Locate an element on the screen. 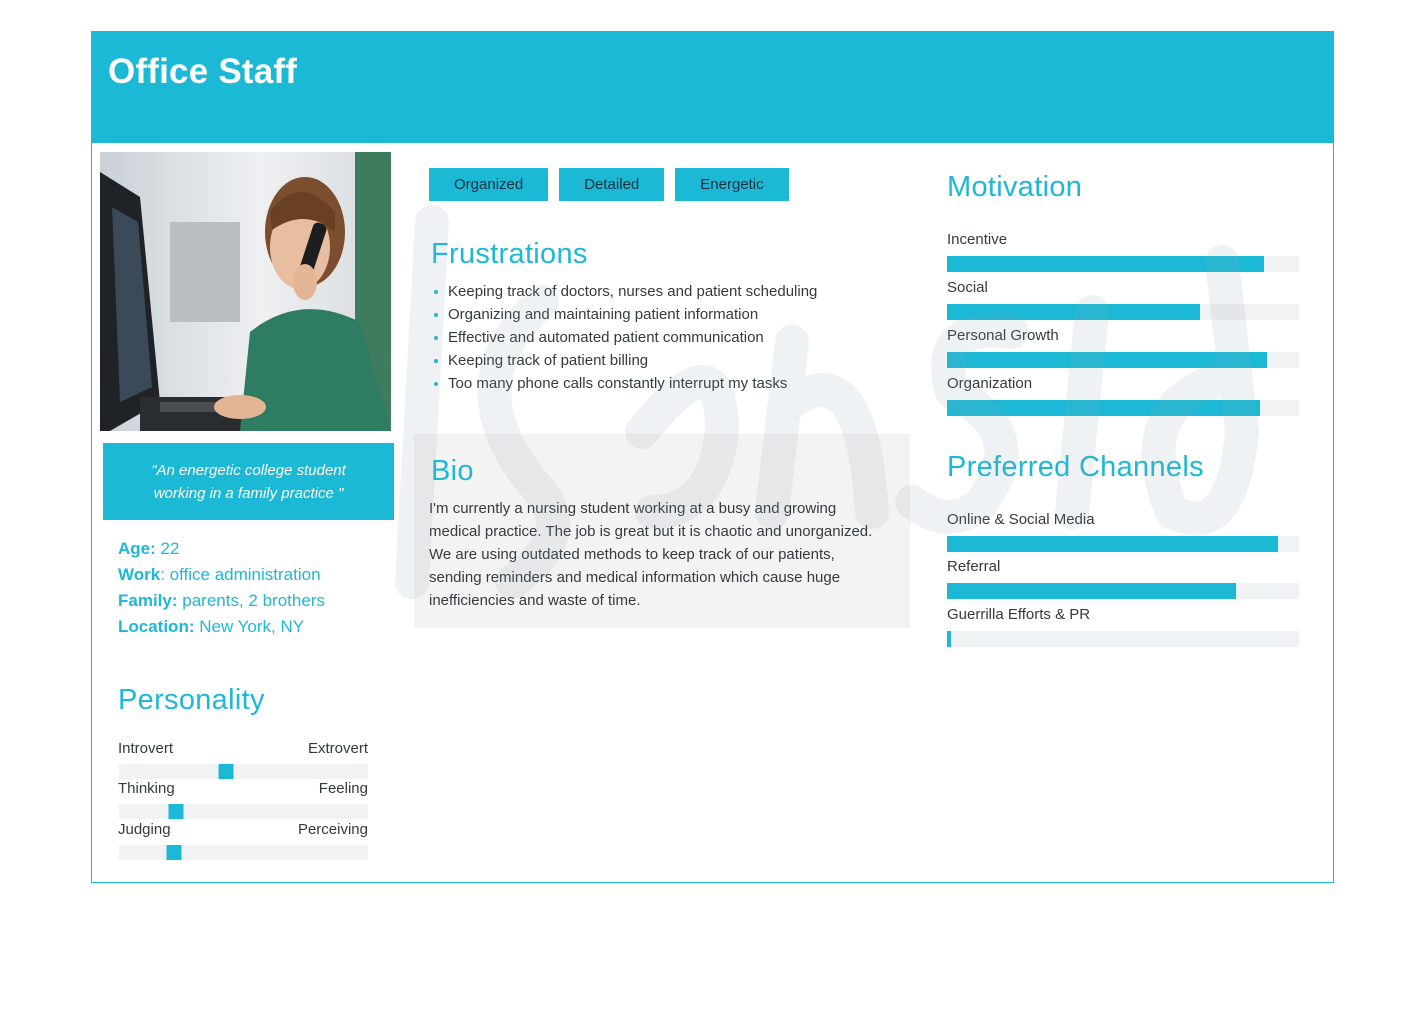  list-item: Keeping track of patient billing is located at coordinates (625, 360).